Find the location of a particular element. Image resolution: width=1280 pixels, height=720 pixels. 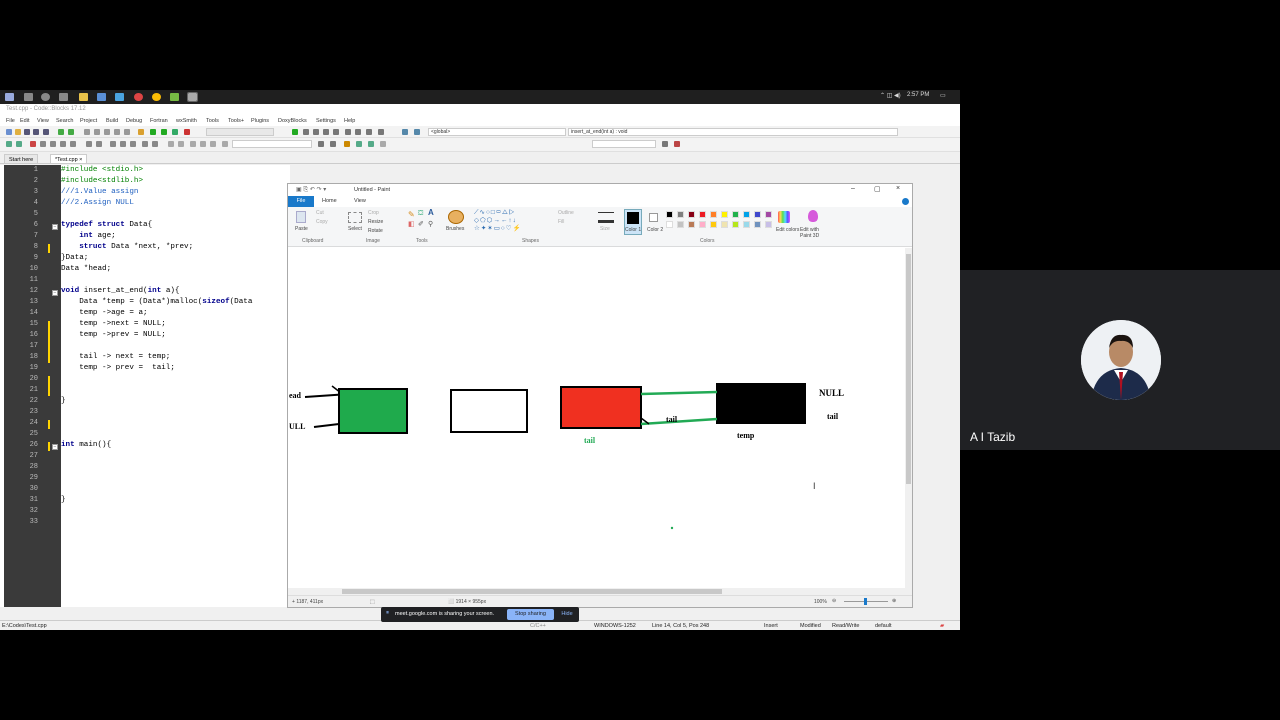

menu-search: Search is located at coordinates (64, 121).